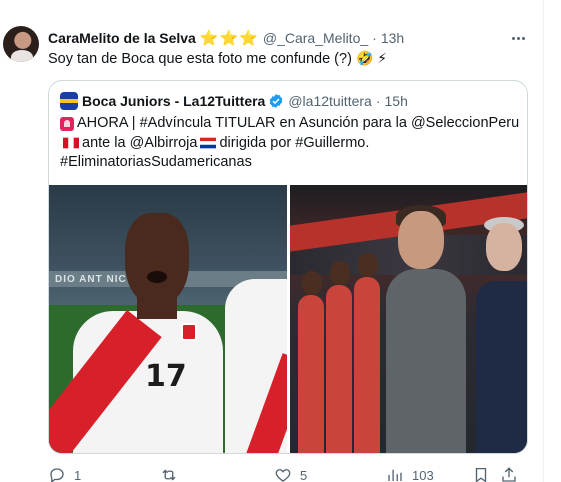  Describe the element at coordinates (78, 474) in the screenshot. I see `reply-count: 1` at that location.